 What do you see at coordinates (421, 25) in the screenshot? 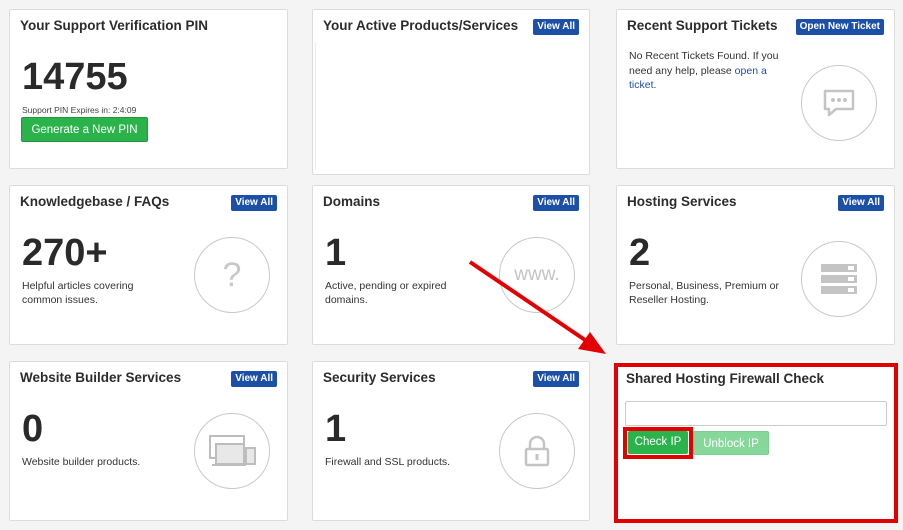
I see `products-card-title: Your Active Products/Services` at bounding box center [421, 25].